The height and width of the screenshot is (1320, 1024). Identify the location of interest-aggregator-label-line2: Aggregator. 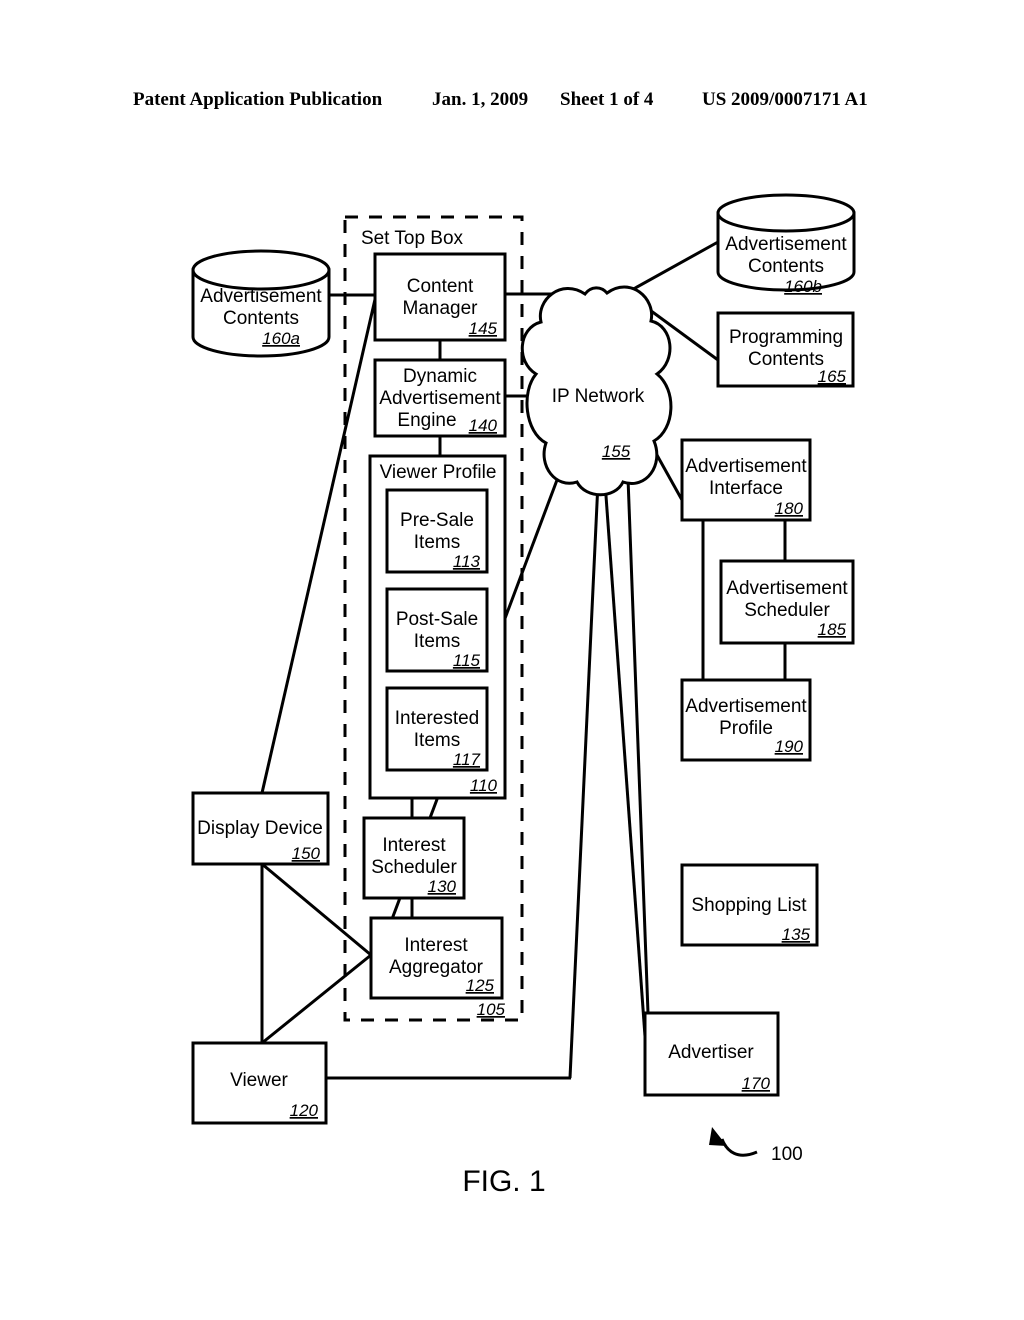
(436, 967).